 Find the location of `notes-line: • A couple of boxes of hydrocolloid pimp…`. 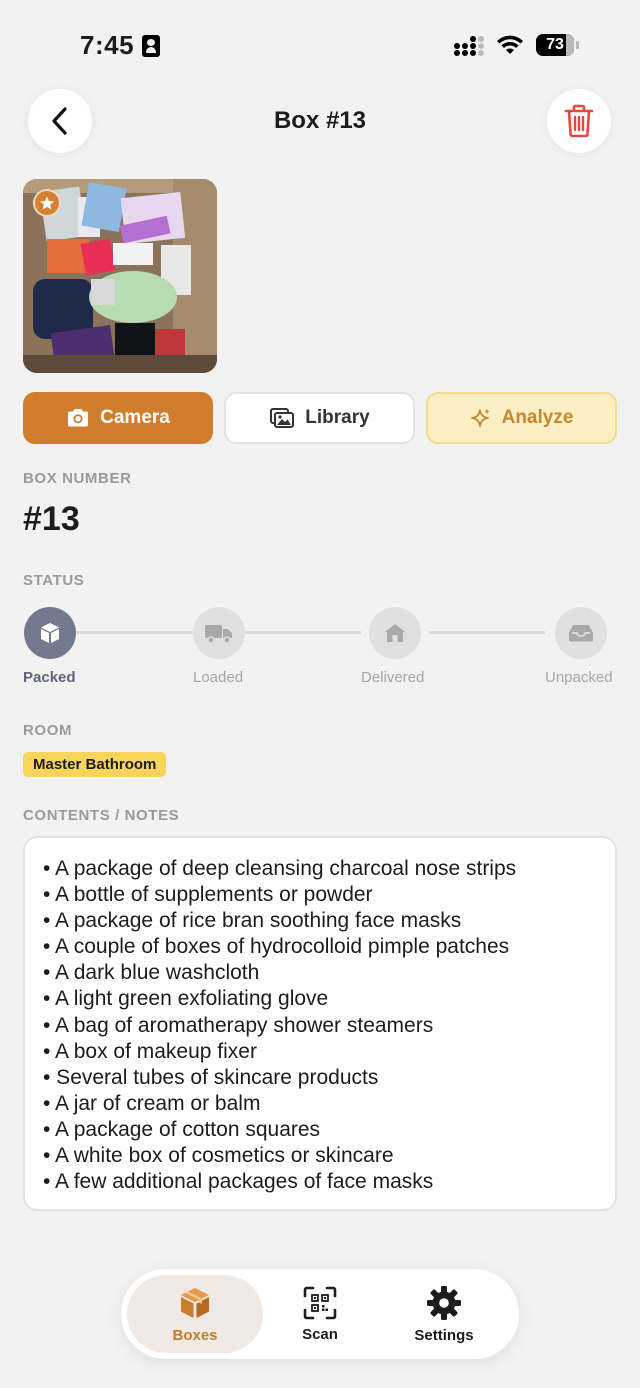

notes-line: • A couple of boxes of hydrocolloid pimp… is located at coordinates (276, 947).